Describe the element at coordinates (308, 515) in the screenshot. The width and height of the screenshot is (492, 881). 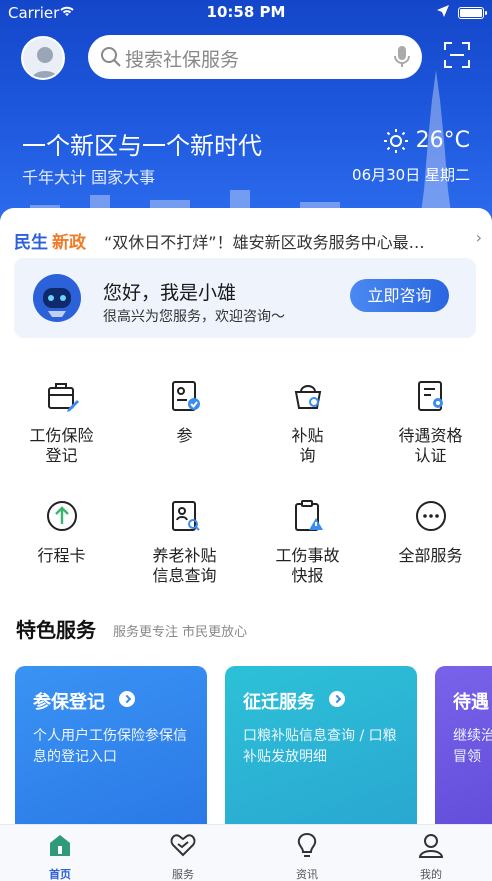
I see `clipboard-warning-icon` at that location.